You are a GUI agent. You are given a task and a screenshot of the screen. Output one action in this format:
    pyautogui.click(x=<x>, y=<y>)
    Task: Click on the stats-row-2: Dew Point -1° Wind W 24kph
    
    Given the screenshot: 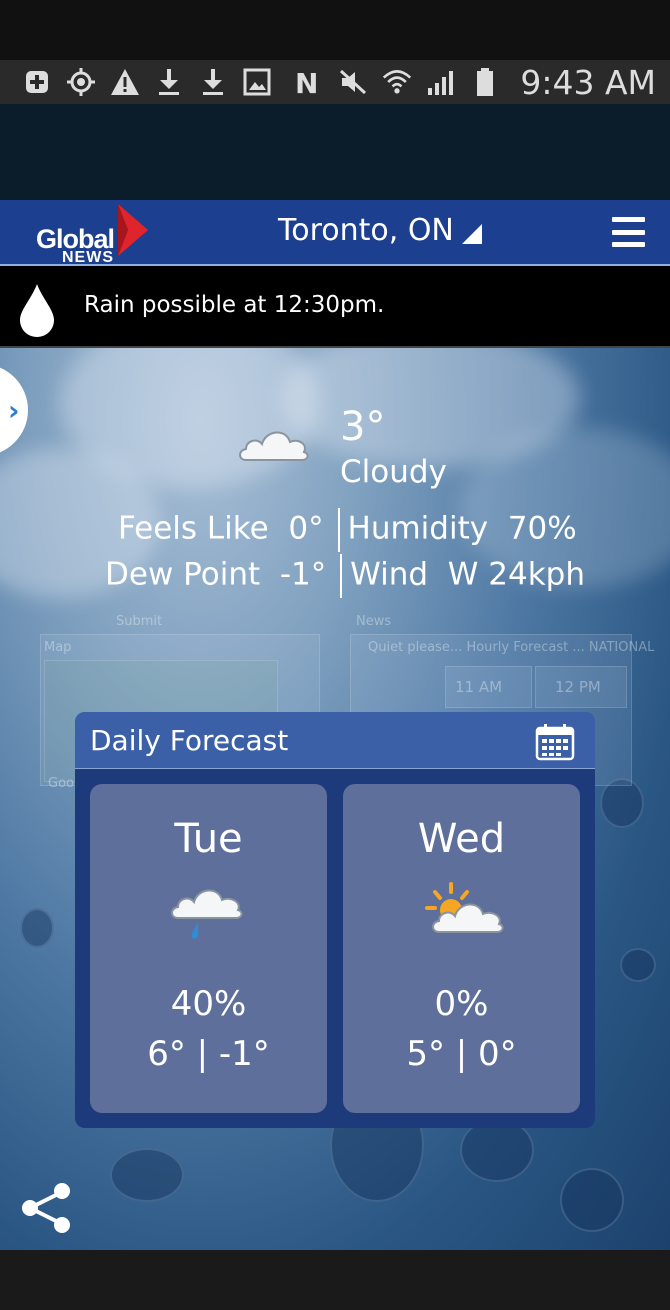 What is the action you would take?
    pyautogui.click(x=345, y=576)
    